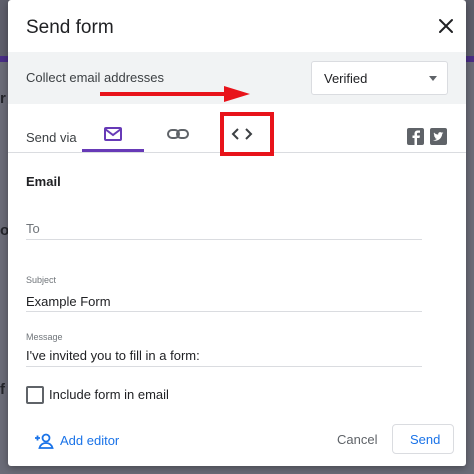 The width and height of the screenshot is (474, 474). What do you see at coordinates (43, 181) in the screenshot?
I see `email-section-title: Email` at bounding box center [43, 181].